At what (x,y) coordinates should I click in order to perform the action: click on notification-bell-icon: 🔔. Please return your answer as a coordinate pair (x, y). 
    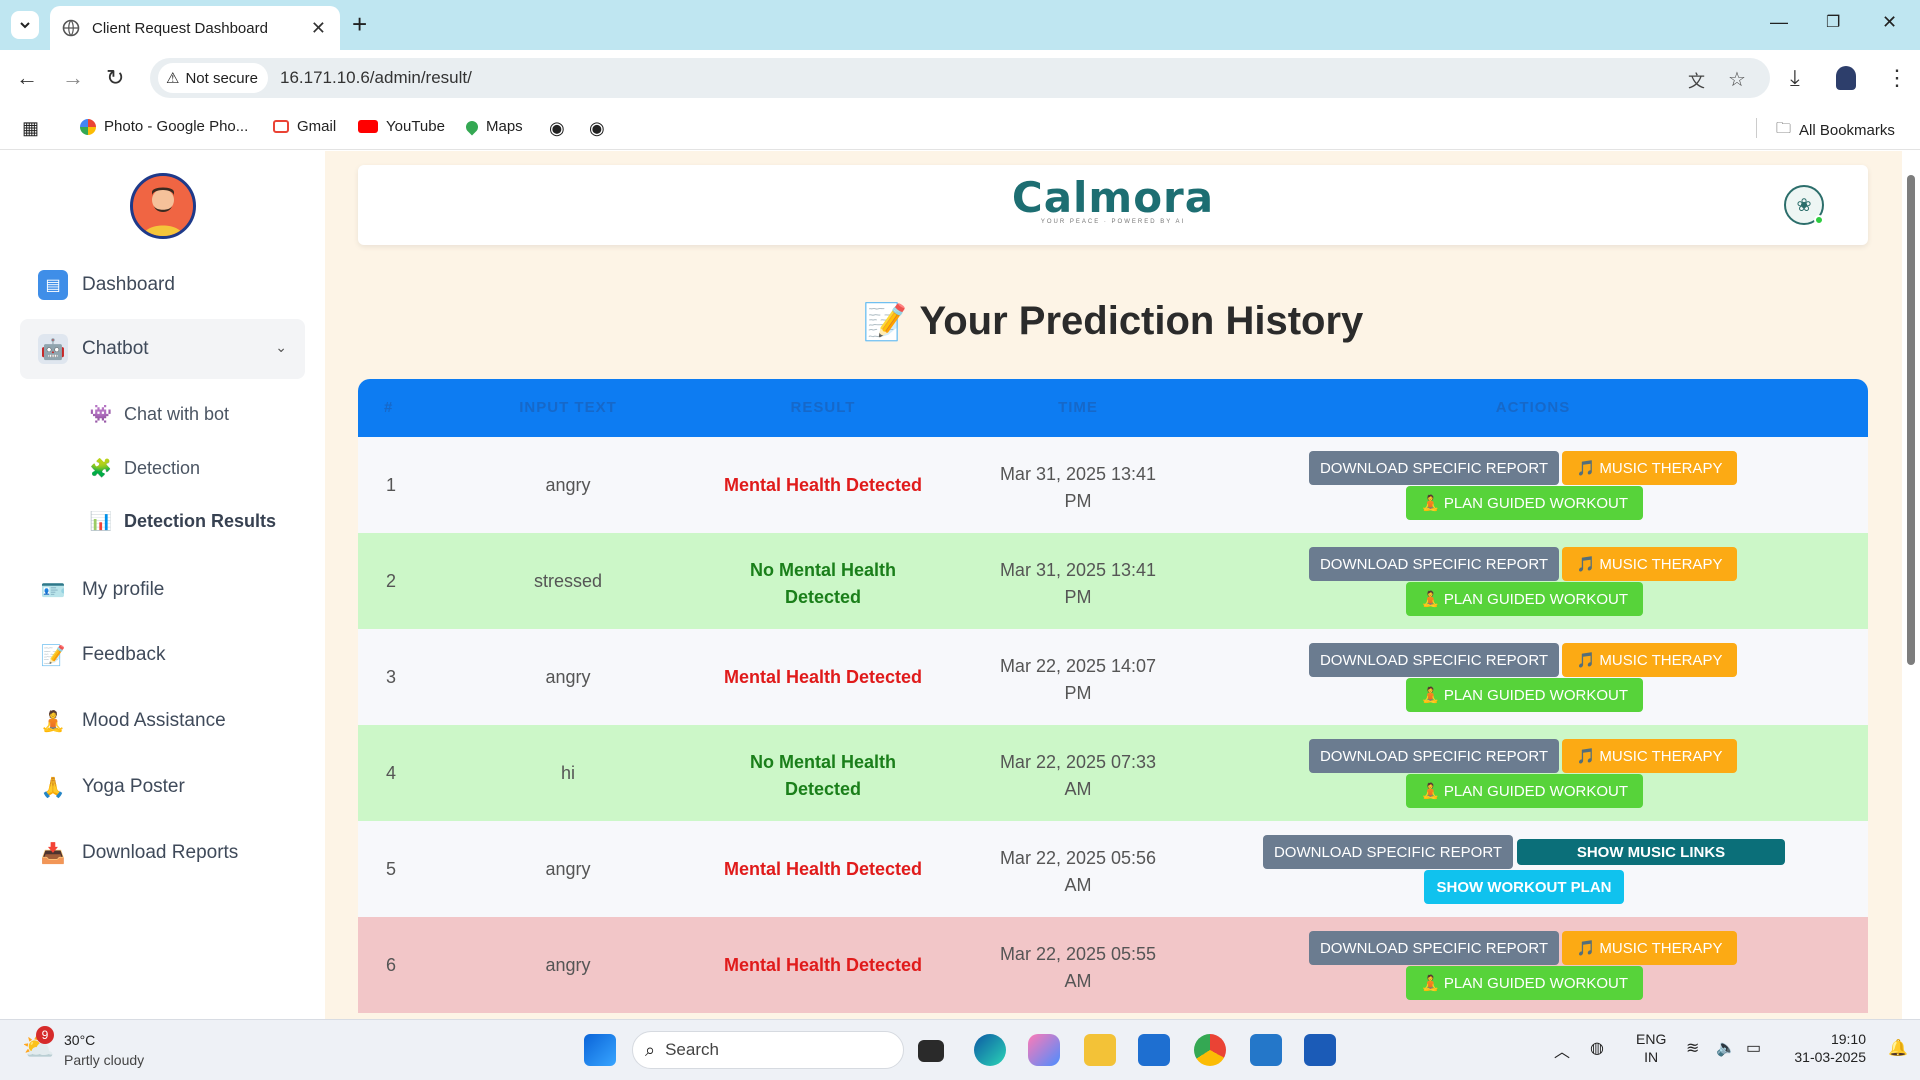
    Looking at the image, I should click on (1898, 1048).